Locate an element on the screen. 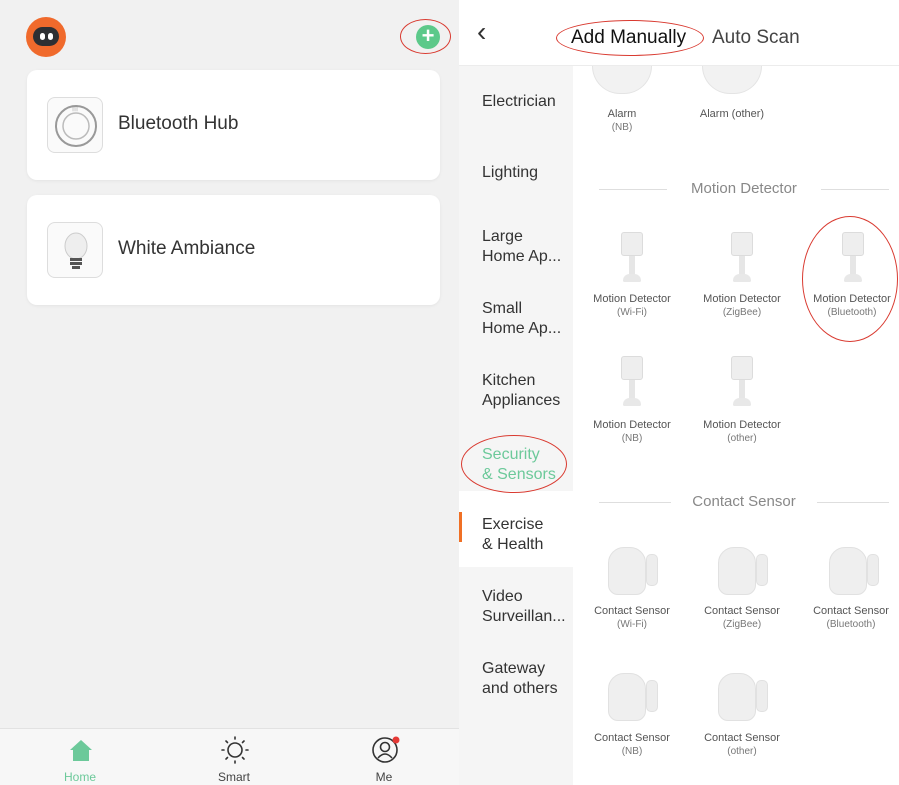 The height and width of the screenshot is (785, 899). tab-smart: Smart is located at coordinates (234, 757).